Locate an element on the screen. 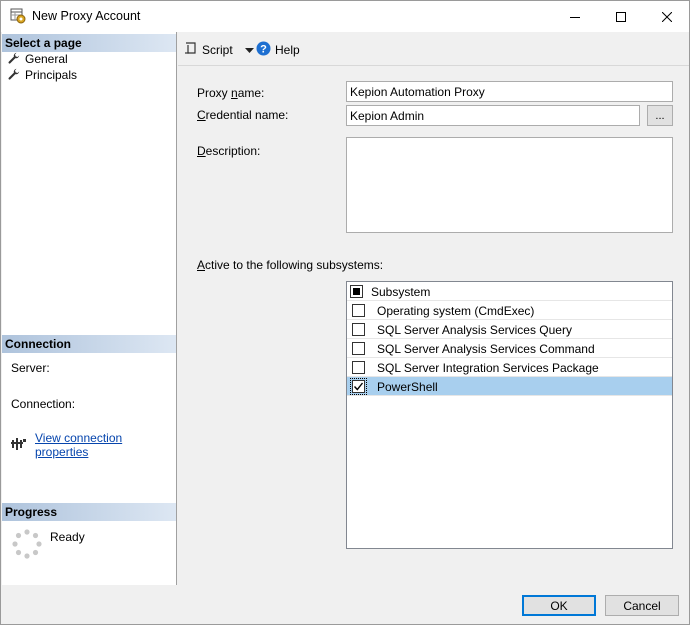 The width and height of the screenshot is (690, 625). page-item-label: General is located at coordinates (46, 59).